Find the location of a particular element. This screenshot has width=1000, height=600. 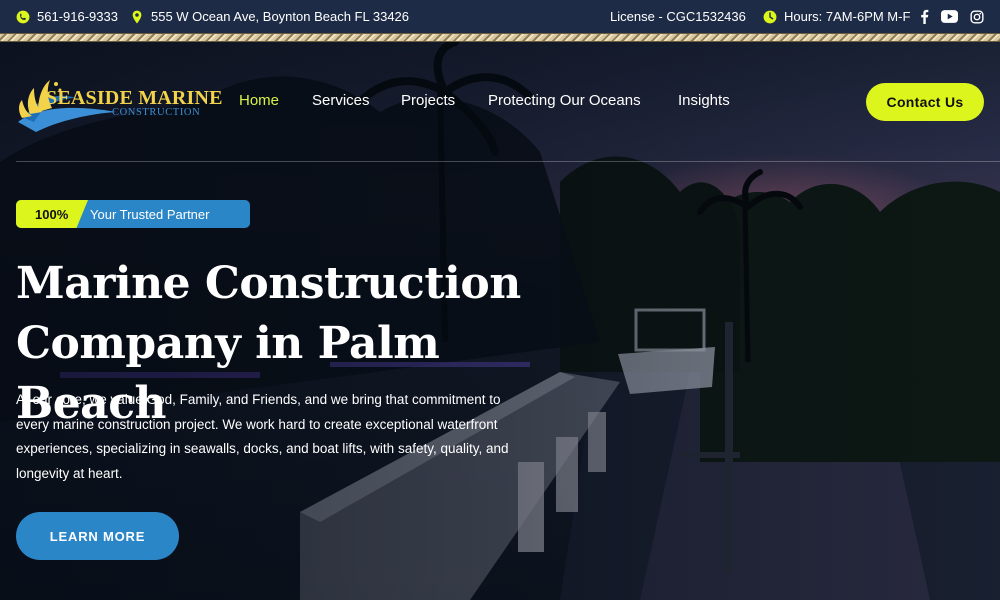

nav-home: Home is located at coordinates (259, 100).